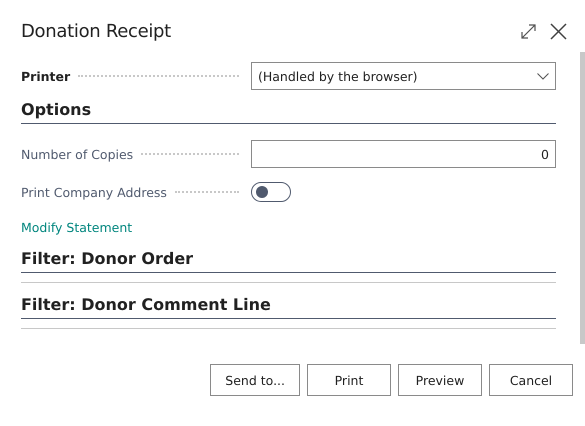 This screenshot has height=426, width=585. Describe the element at coordinates (288, 112) in the screenshot. I see `section-header: Options` at that location.